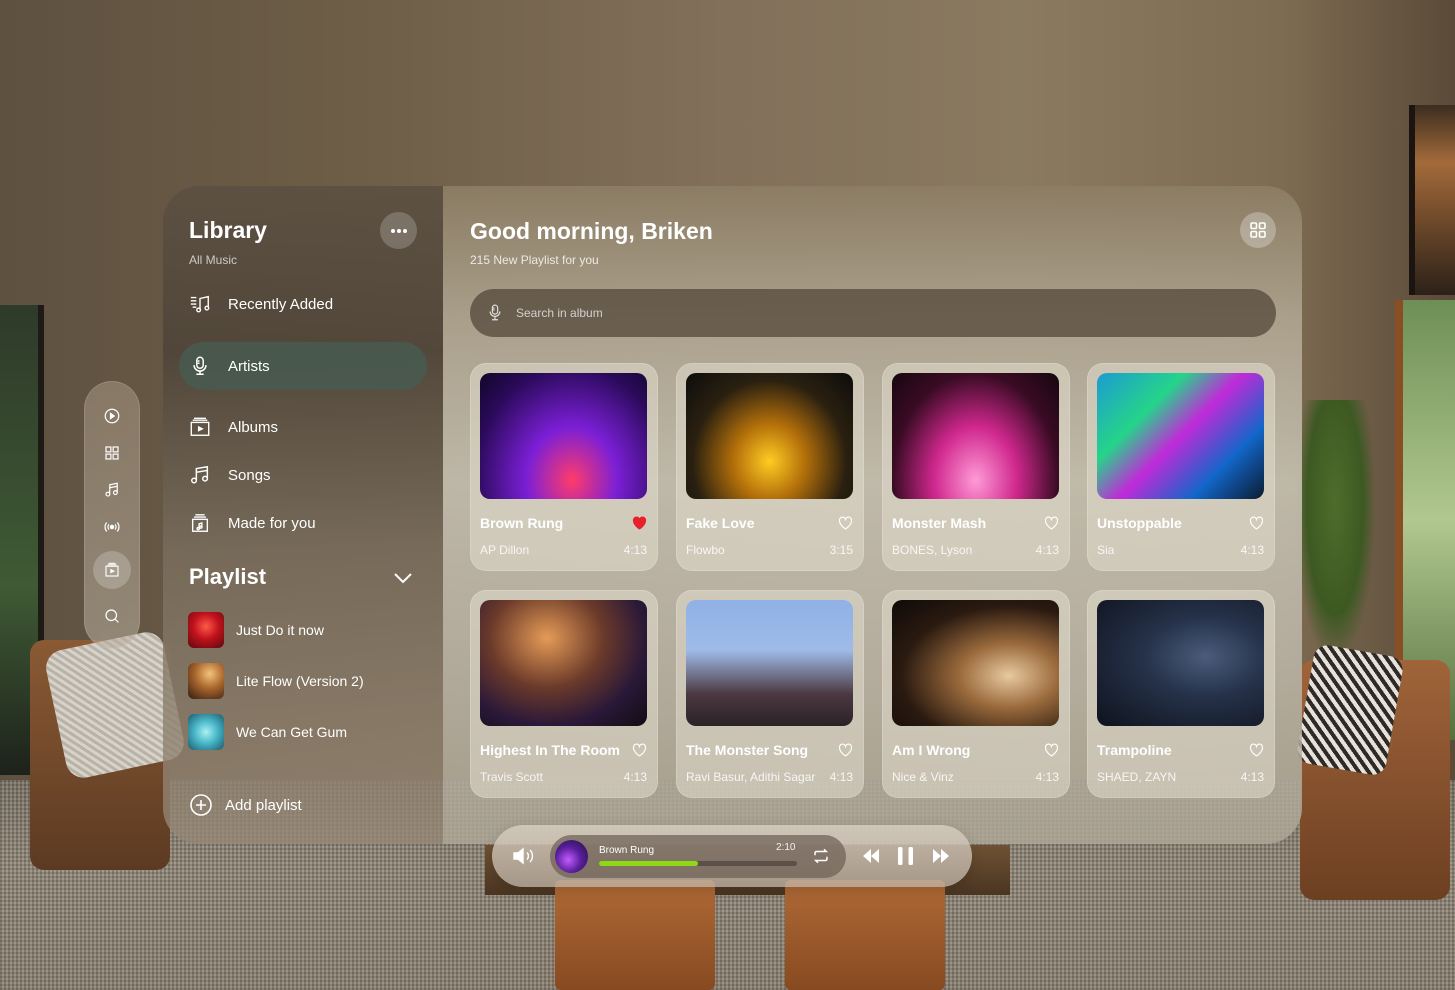 The width and height of the screenshot is (1455, 990). Describe the element at coordinates (821, 856) in the screenshot. I see `repeat-icon` at that location.